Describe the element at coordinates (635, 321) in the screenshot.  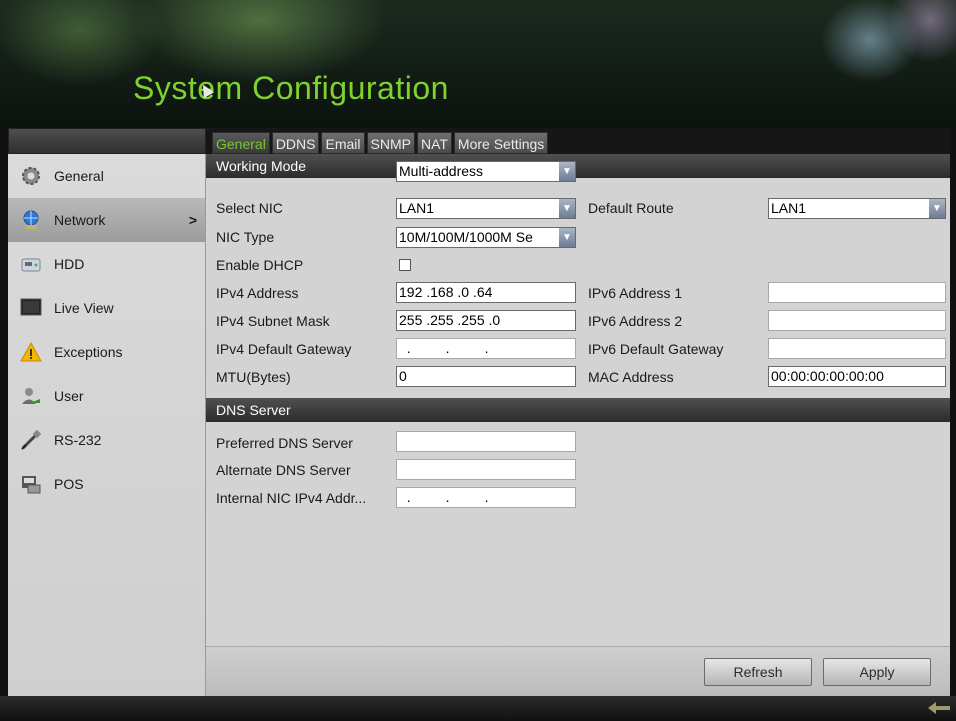
I see `ipv6-address-2-label: IPv6 Address 2` at that location.